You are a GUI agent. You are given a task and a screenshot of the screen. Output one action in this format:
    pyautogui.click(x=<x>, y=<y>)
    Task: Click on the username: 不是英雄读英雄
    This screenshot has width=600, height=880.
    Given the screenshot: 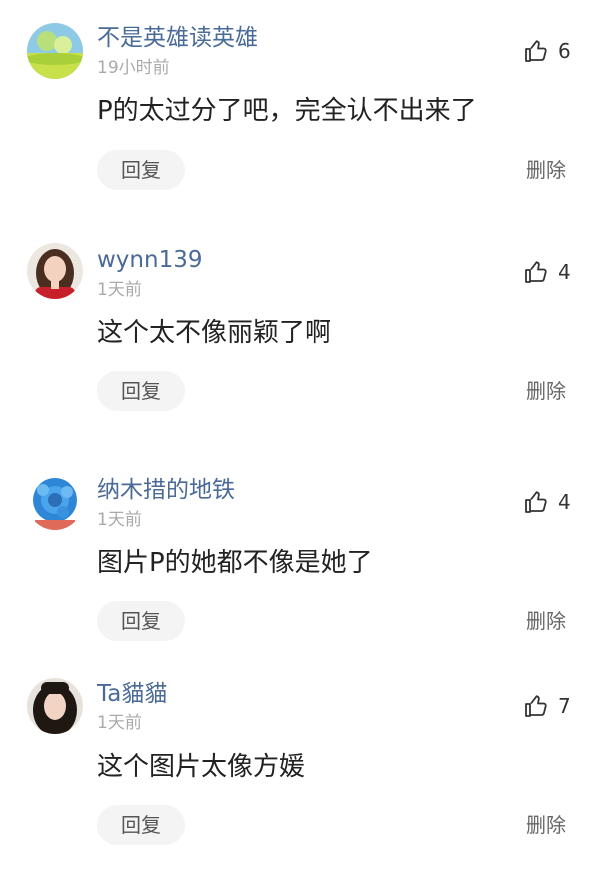 What is the action you would take?
    pyautogui.click(x=177, y=38)
    